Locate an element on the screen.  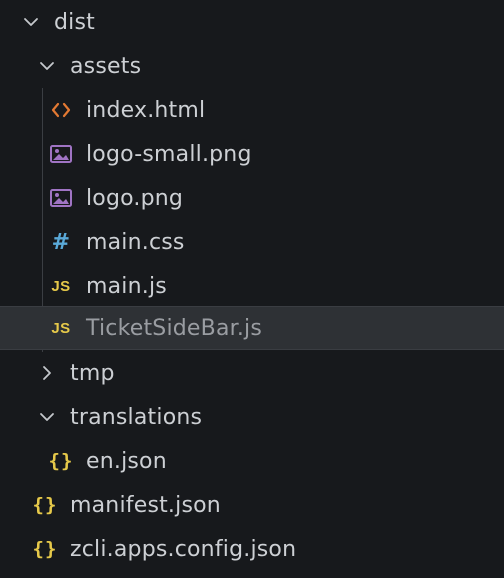
tree-item-dist: dist is located at coordinates (252, 22).